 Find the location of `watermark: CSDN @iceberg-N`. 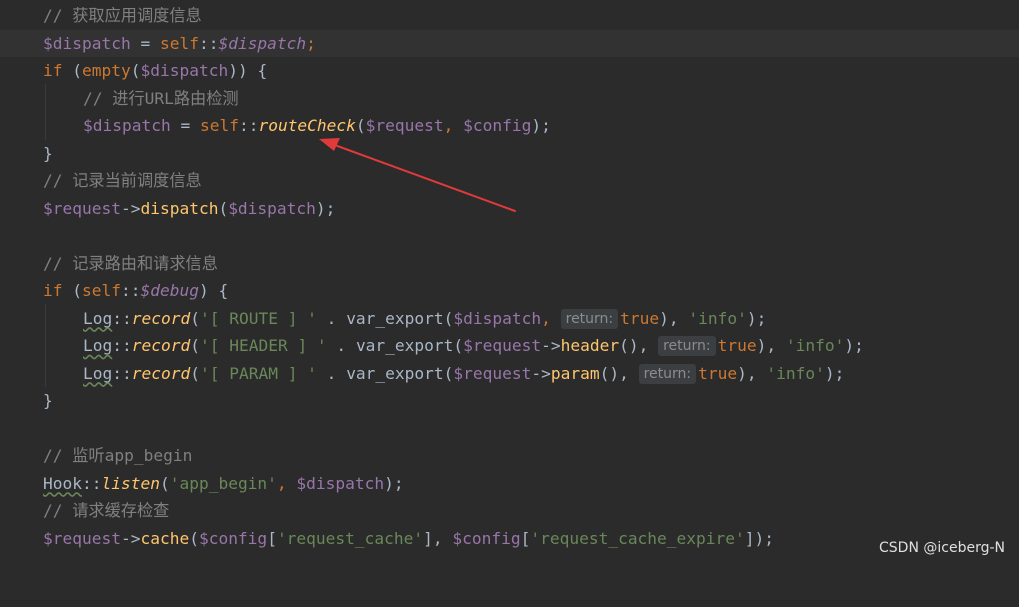

watermark: CSDN @iceberg-N is located at coordinates (942, 548).